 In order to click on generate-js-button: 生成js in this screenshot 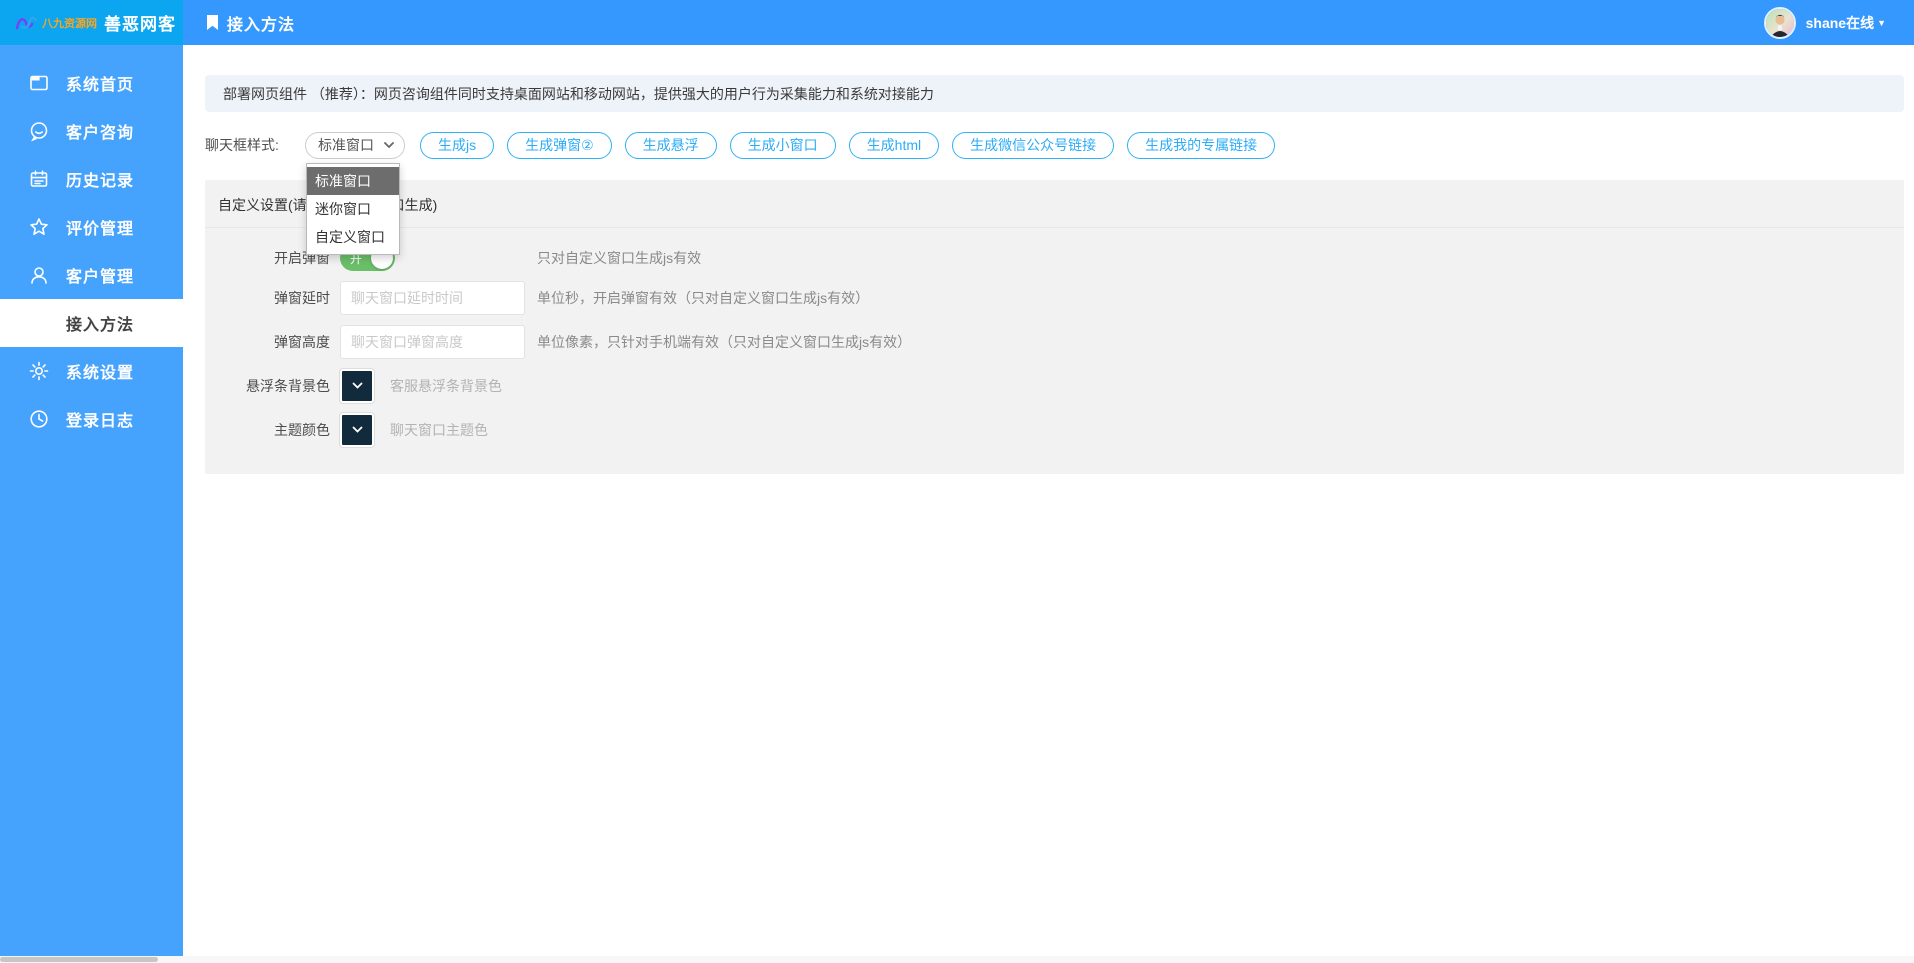, I will do `click(457, 145)`.